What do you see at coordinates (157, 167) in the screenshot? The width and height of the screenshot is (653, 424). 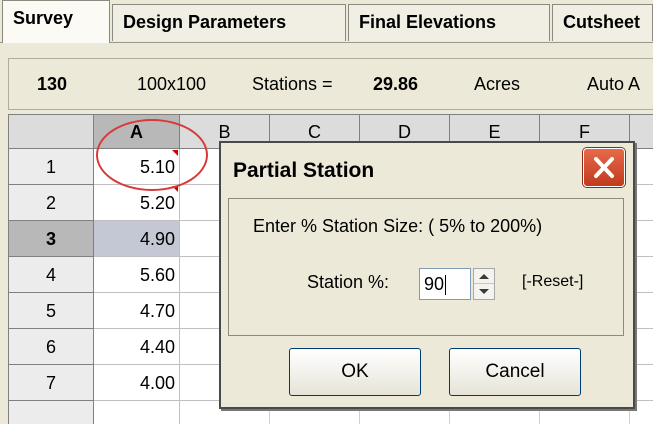 I see `cell-value: 5.10` at bounding box center [157, 167].